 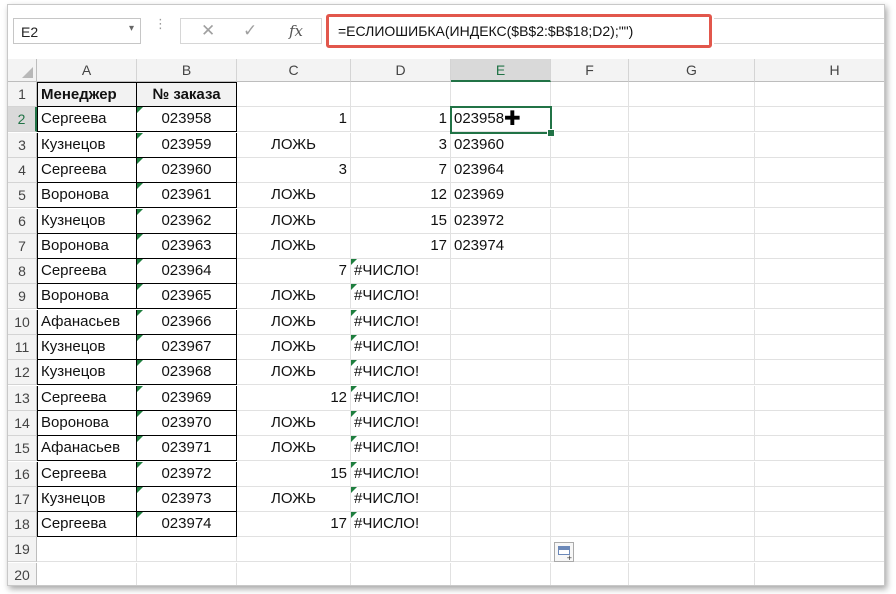 I want to click on column-header-a: A, so click(x=87, y=70).